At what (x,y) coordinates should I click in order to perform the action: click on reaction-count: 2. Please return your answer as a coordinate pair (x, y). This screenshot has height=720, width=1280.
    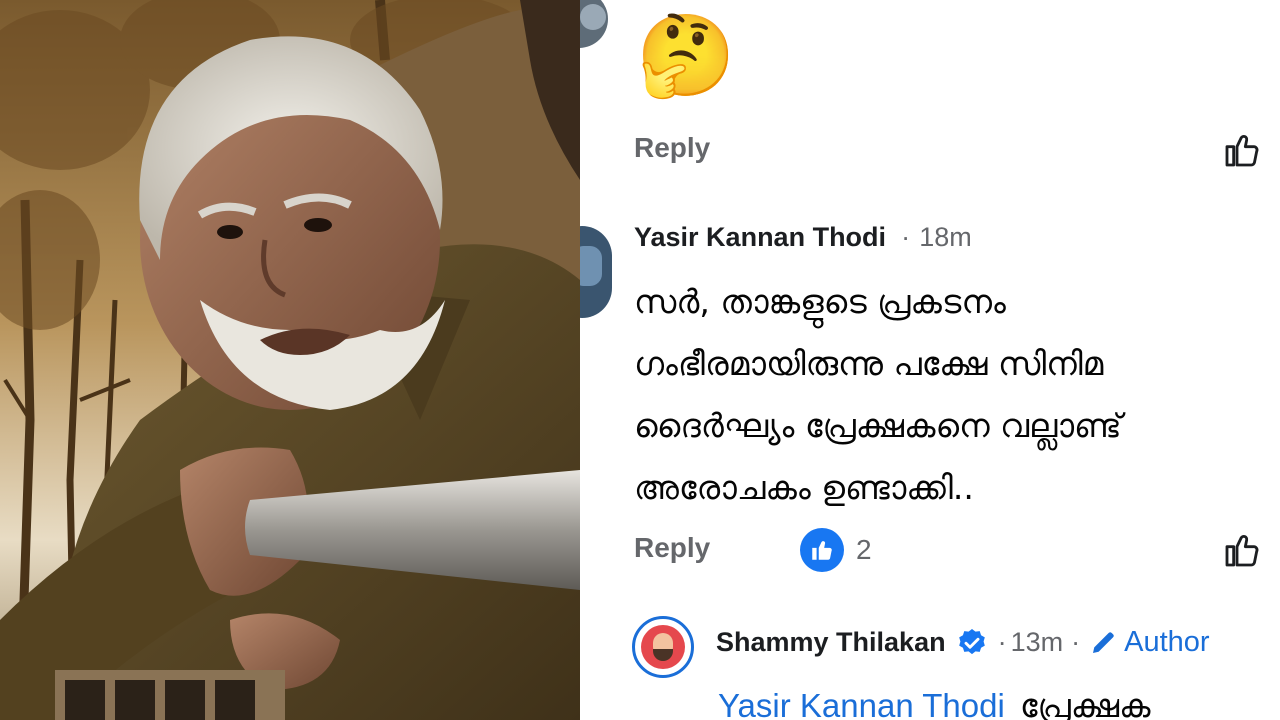
    Looking at the image, I should click on (864, 549).